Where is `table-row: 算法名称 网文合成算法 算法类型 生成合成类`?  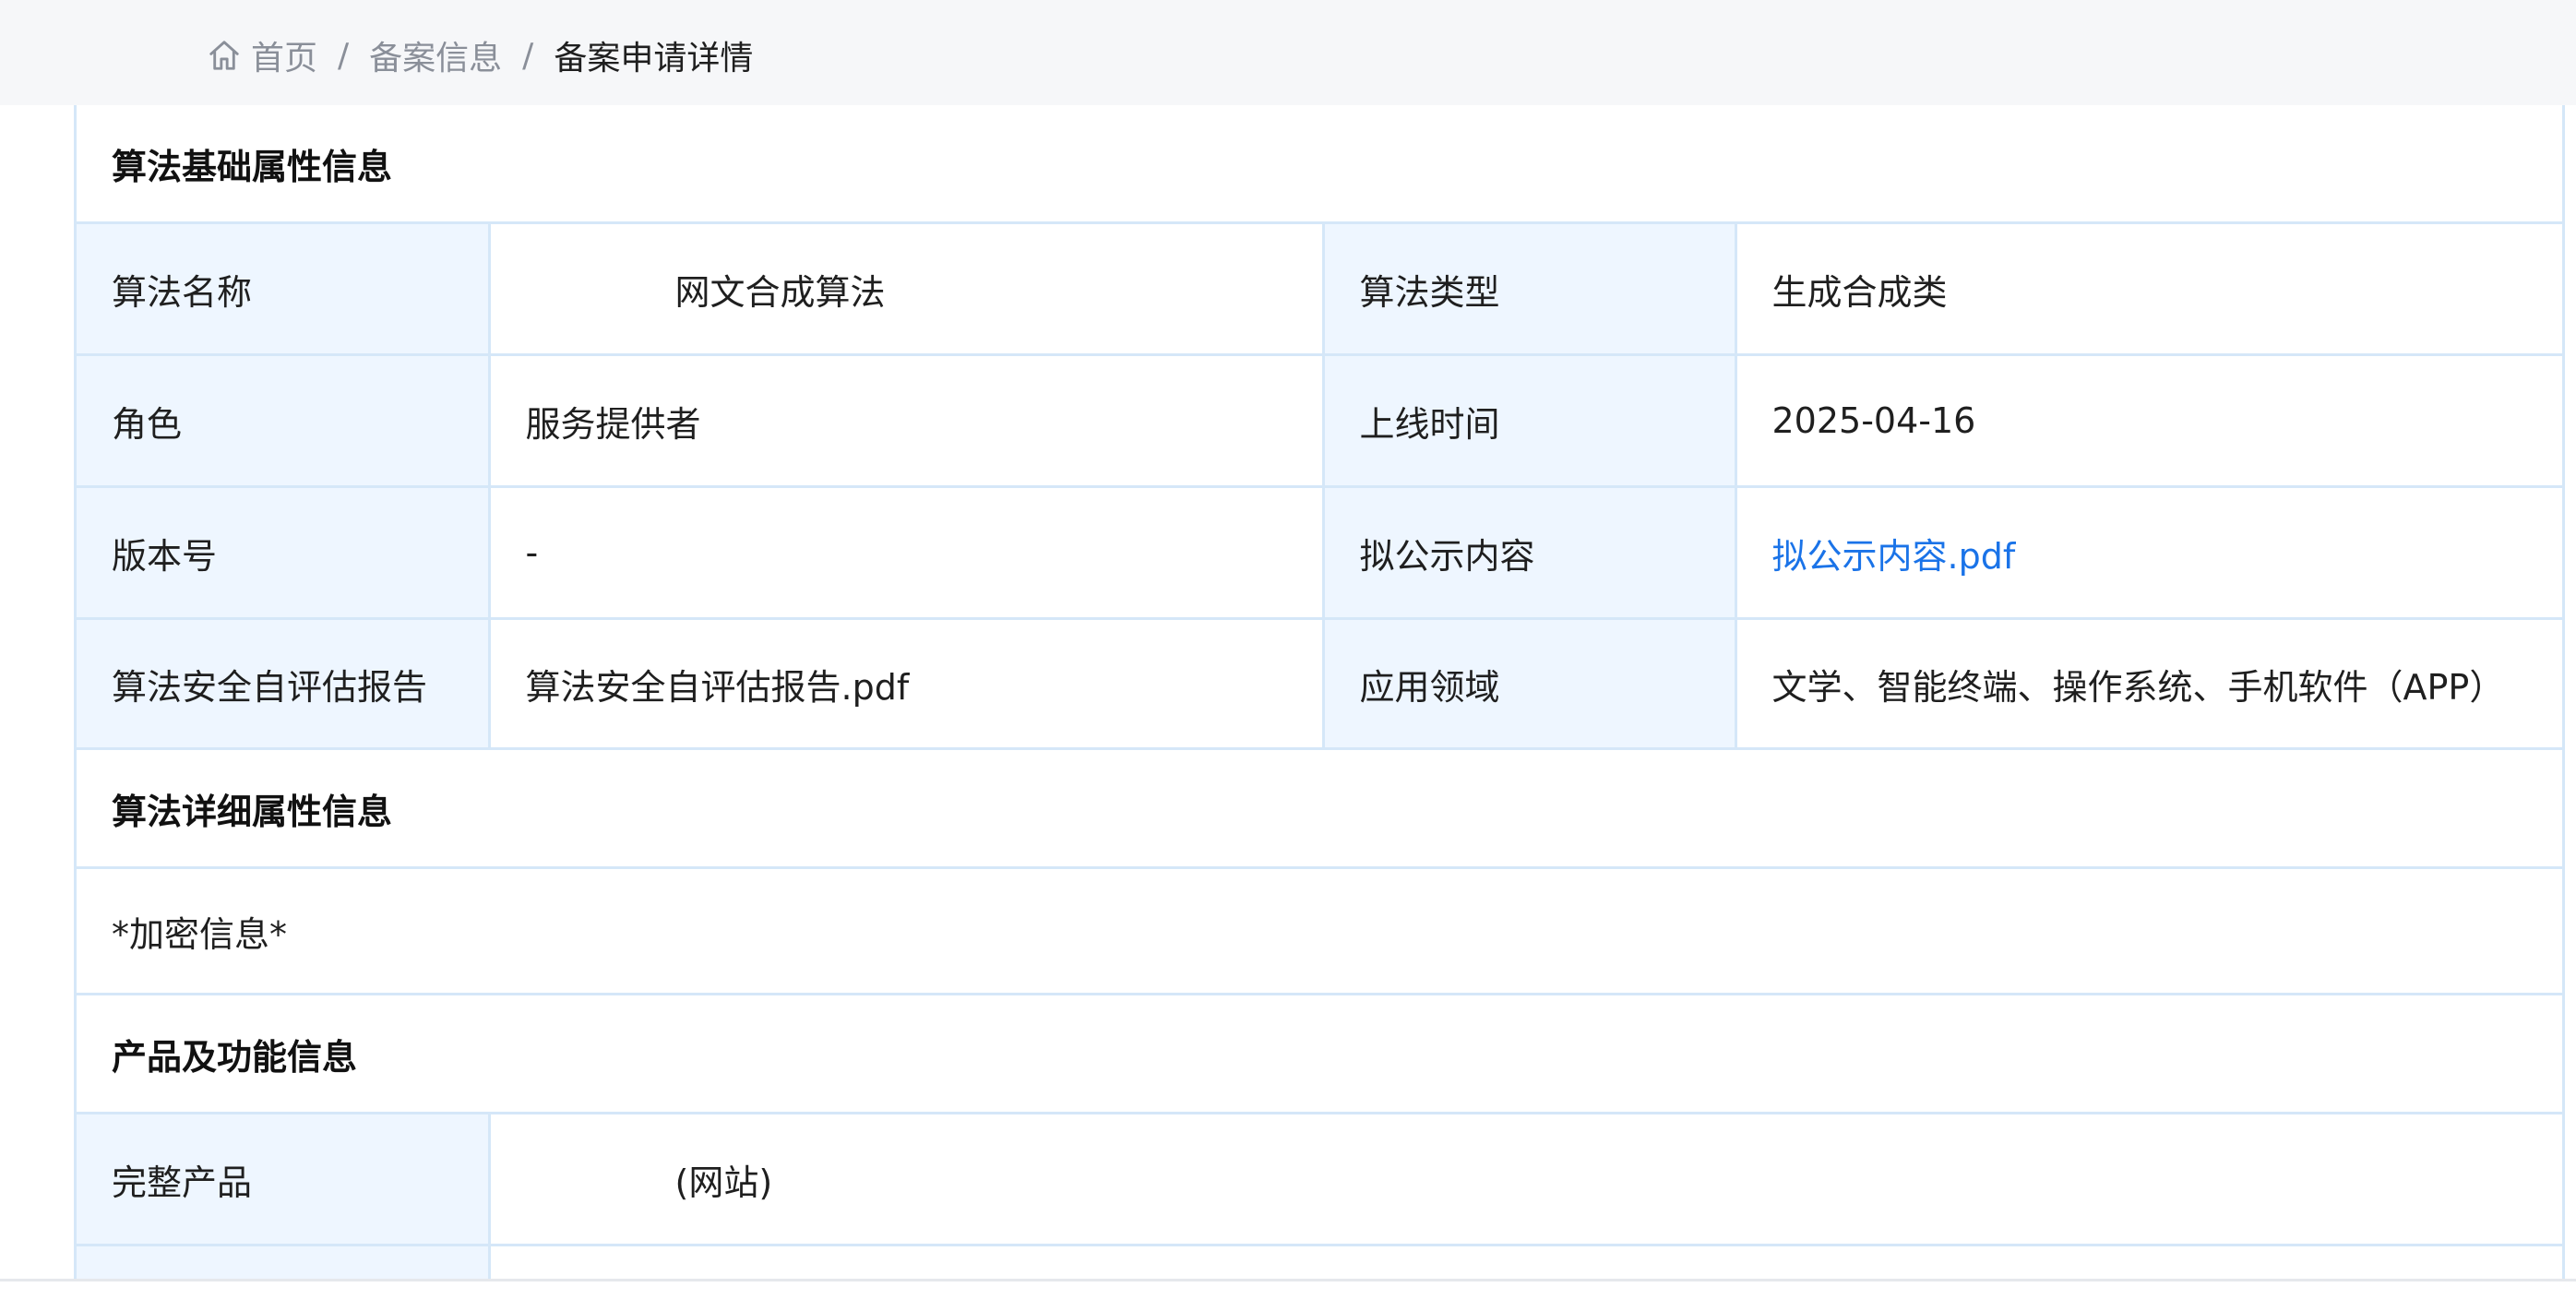
table-row: 算法名称 网文合成算法 算法类型 生成合成类 is located at coordinates (1319, 289).